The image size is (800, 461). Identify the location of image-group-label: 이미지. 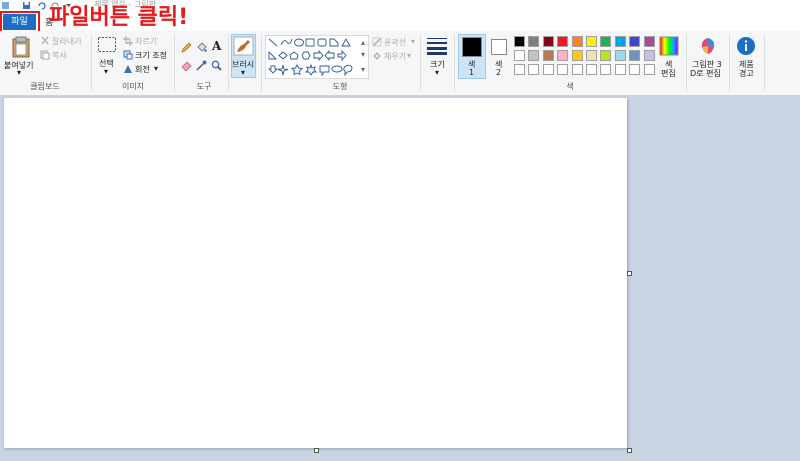
(133, 86).